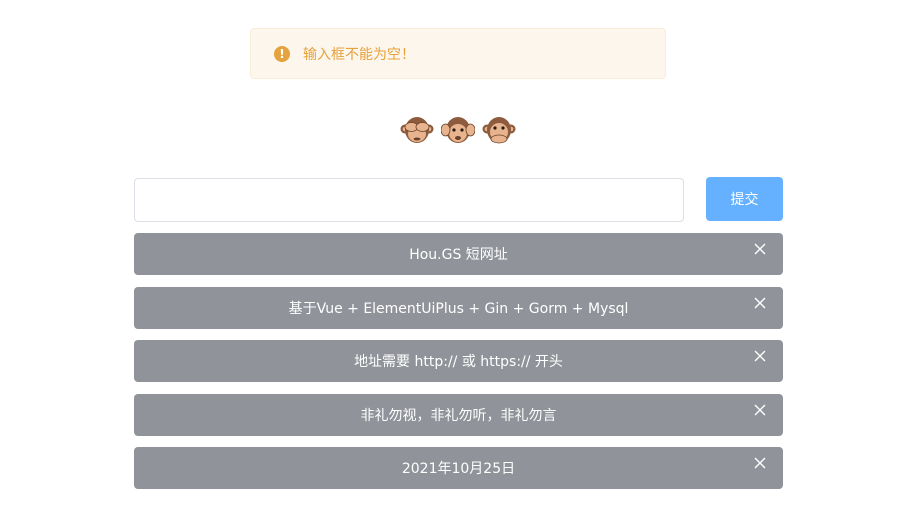 Image resolution: width=908 pixels, height=518 pixels. Describe the element at coordinates (458, 53) in the screenshot. I see `warning-message: ! 输入框不能为空！` at that location.